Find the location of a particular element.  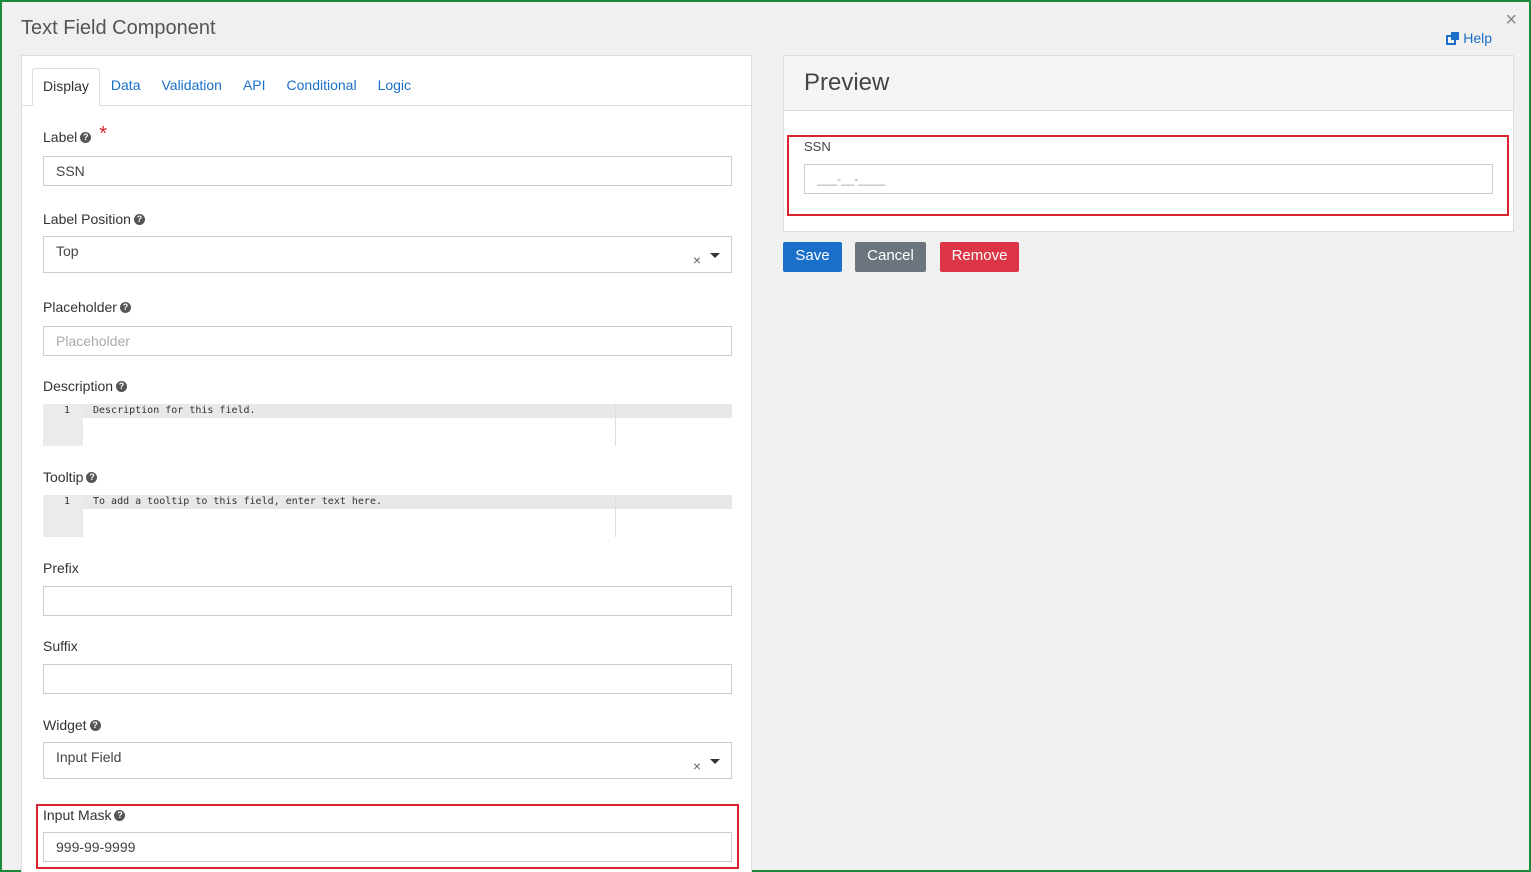

tab-conditional: Conditional is located at coordinates (322, 86).